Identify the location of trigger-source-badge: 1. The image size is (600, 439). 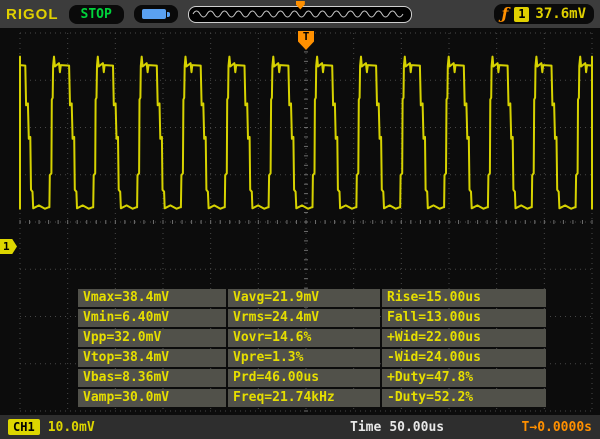
(522, 14).